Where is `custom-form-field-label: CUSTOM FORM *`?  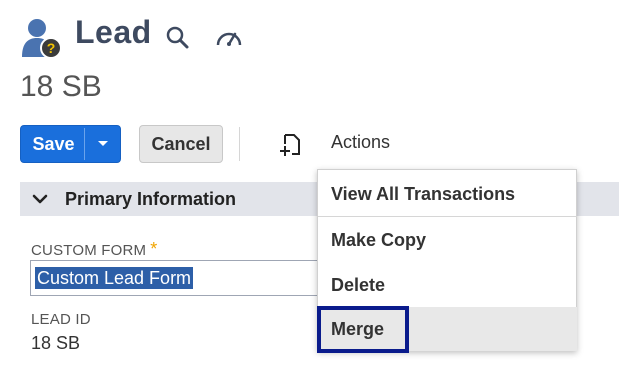 custom-form-field-label: CUSTOM FORM * is located at coordinates (94, 249).